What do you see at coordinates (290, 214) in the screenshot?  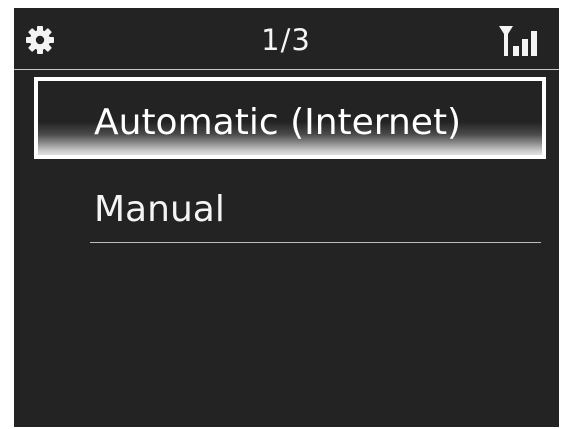 I see `menu-item-manual: Manual` at bounding box center [290, 214].